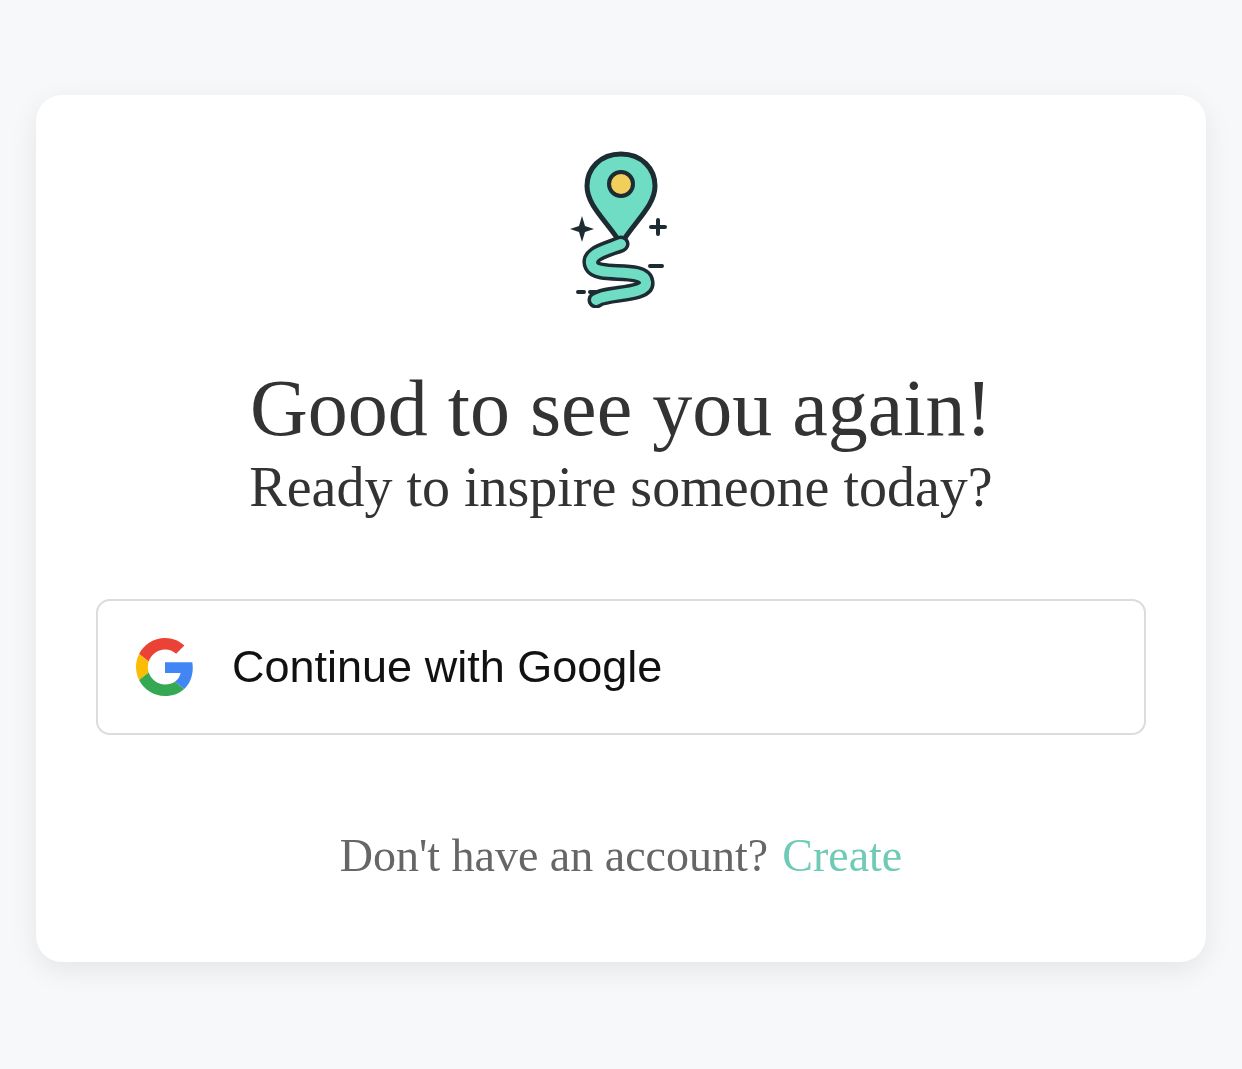 The height and width of the screenshot is (1069, 1242). Describe the element at coordinates (165, 667) in the screenshot. I see `google-icon` at that location.